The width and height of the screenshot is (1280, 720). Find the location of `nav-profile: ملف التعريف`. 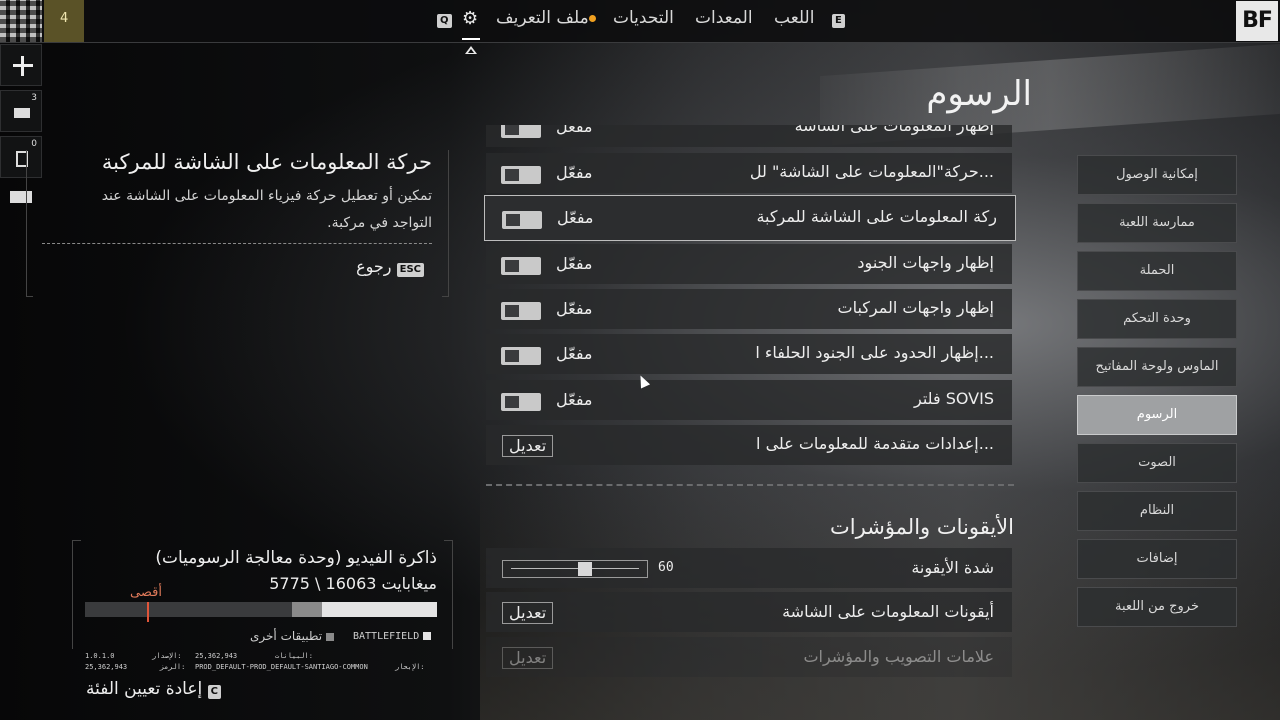

nav-profile: ملف التعريف is located at coordinates (546, 18).